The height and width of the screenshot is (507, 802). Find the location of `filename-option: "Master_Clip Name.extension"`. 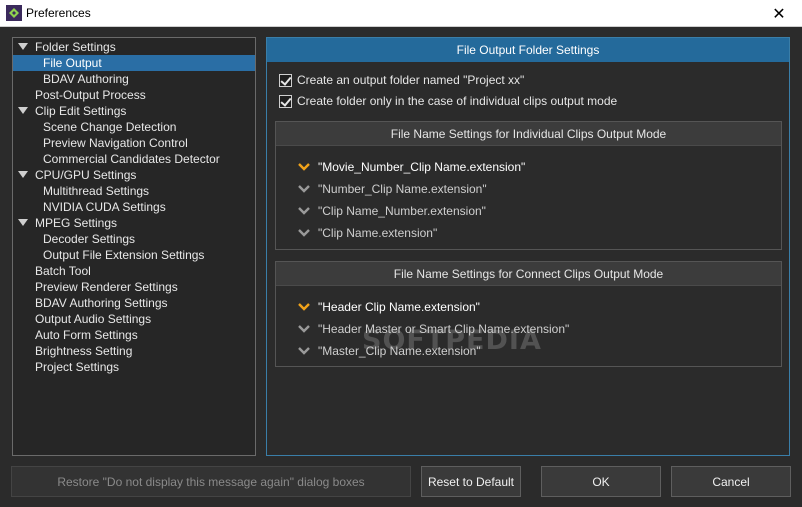

filename-option: "Master_Clip Name.extension" is located at coordinates (528, 351).